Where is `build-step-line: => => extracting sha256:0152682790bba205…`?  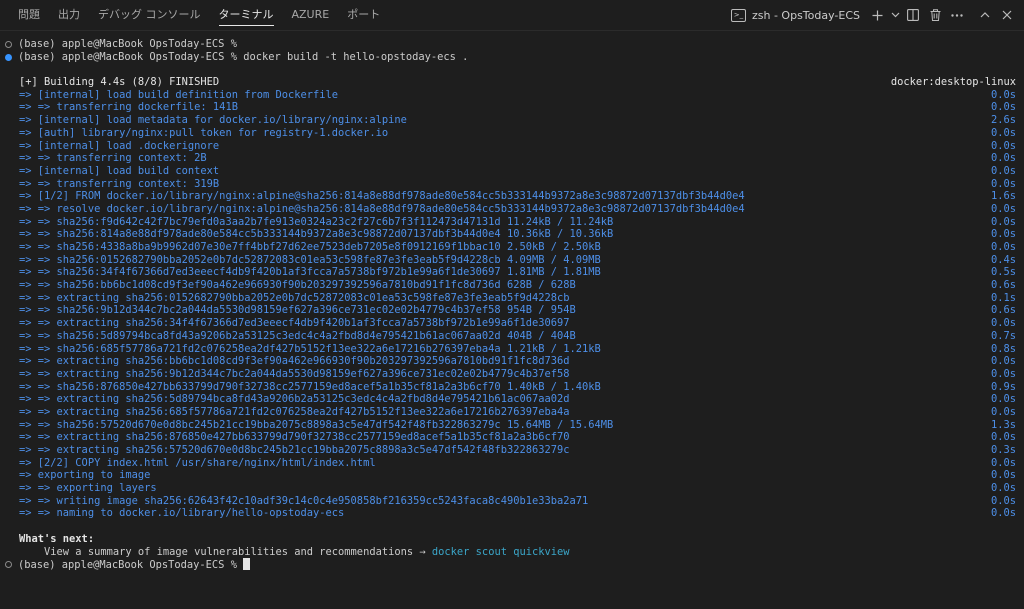 build-step-line: => => extracting sha256:0152682790bba205… is located at coordinates (512, 298).